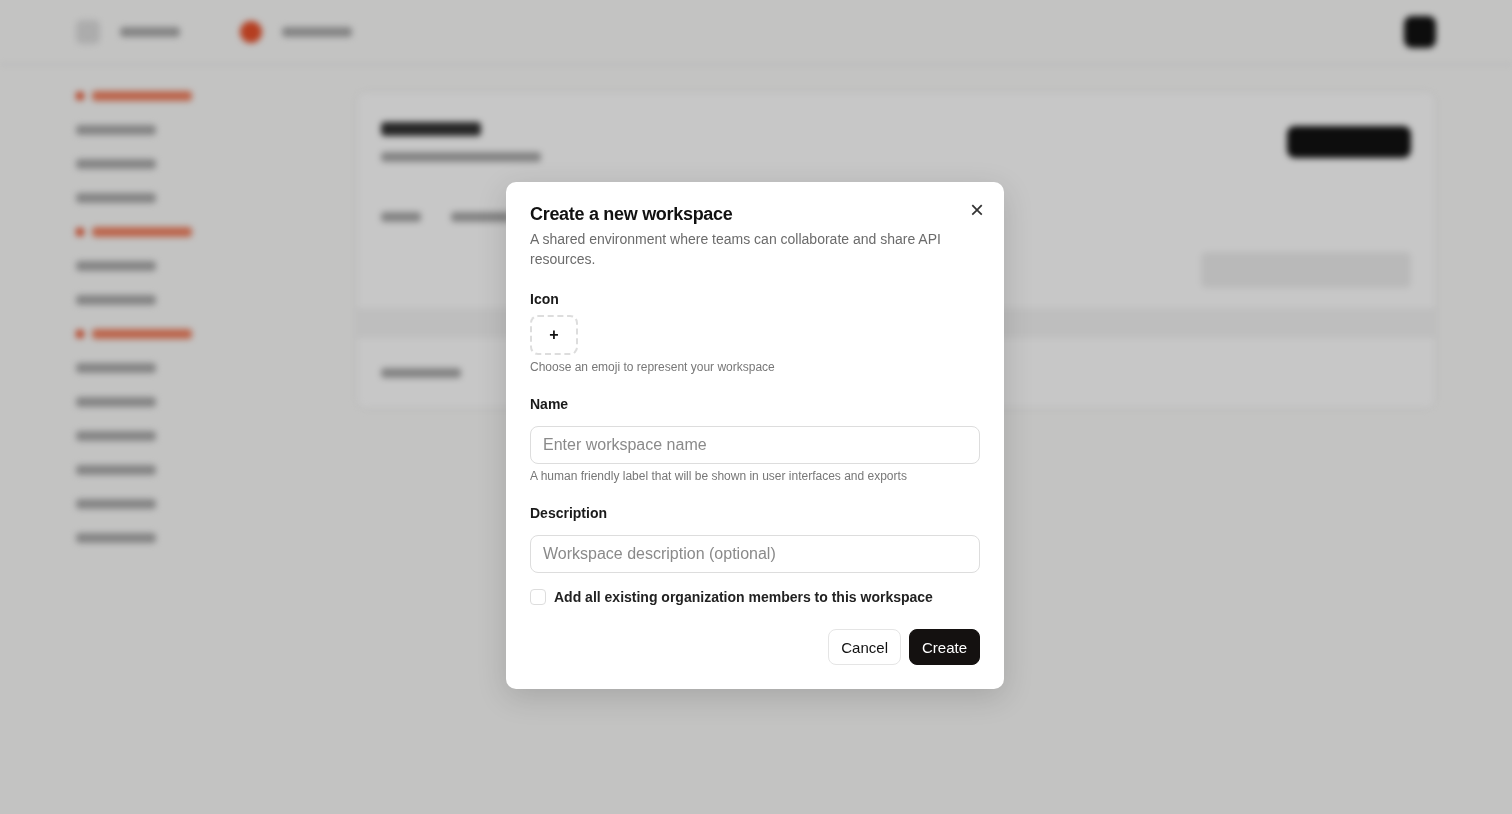  I want to click on checkbox, so click(538, 597).